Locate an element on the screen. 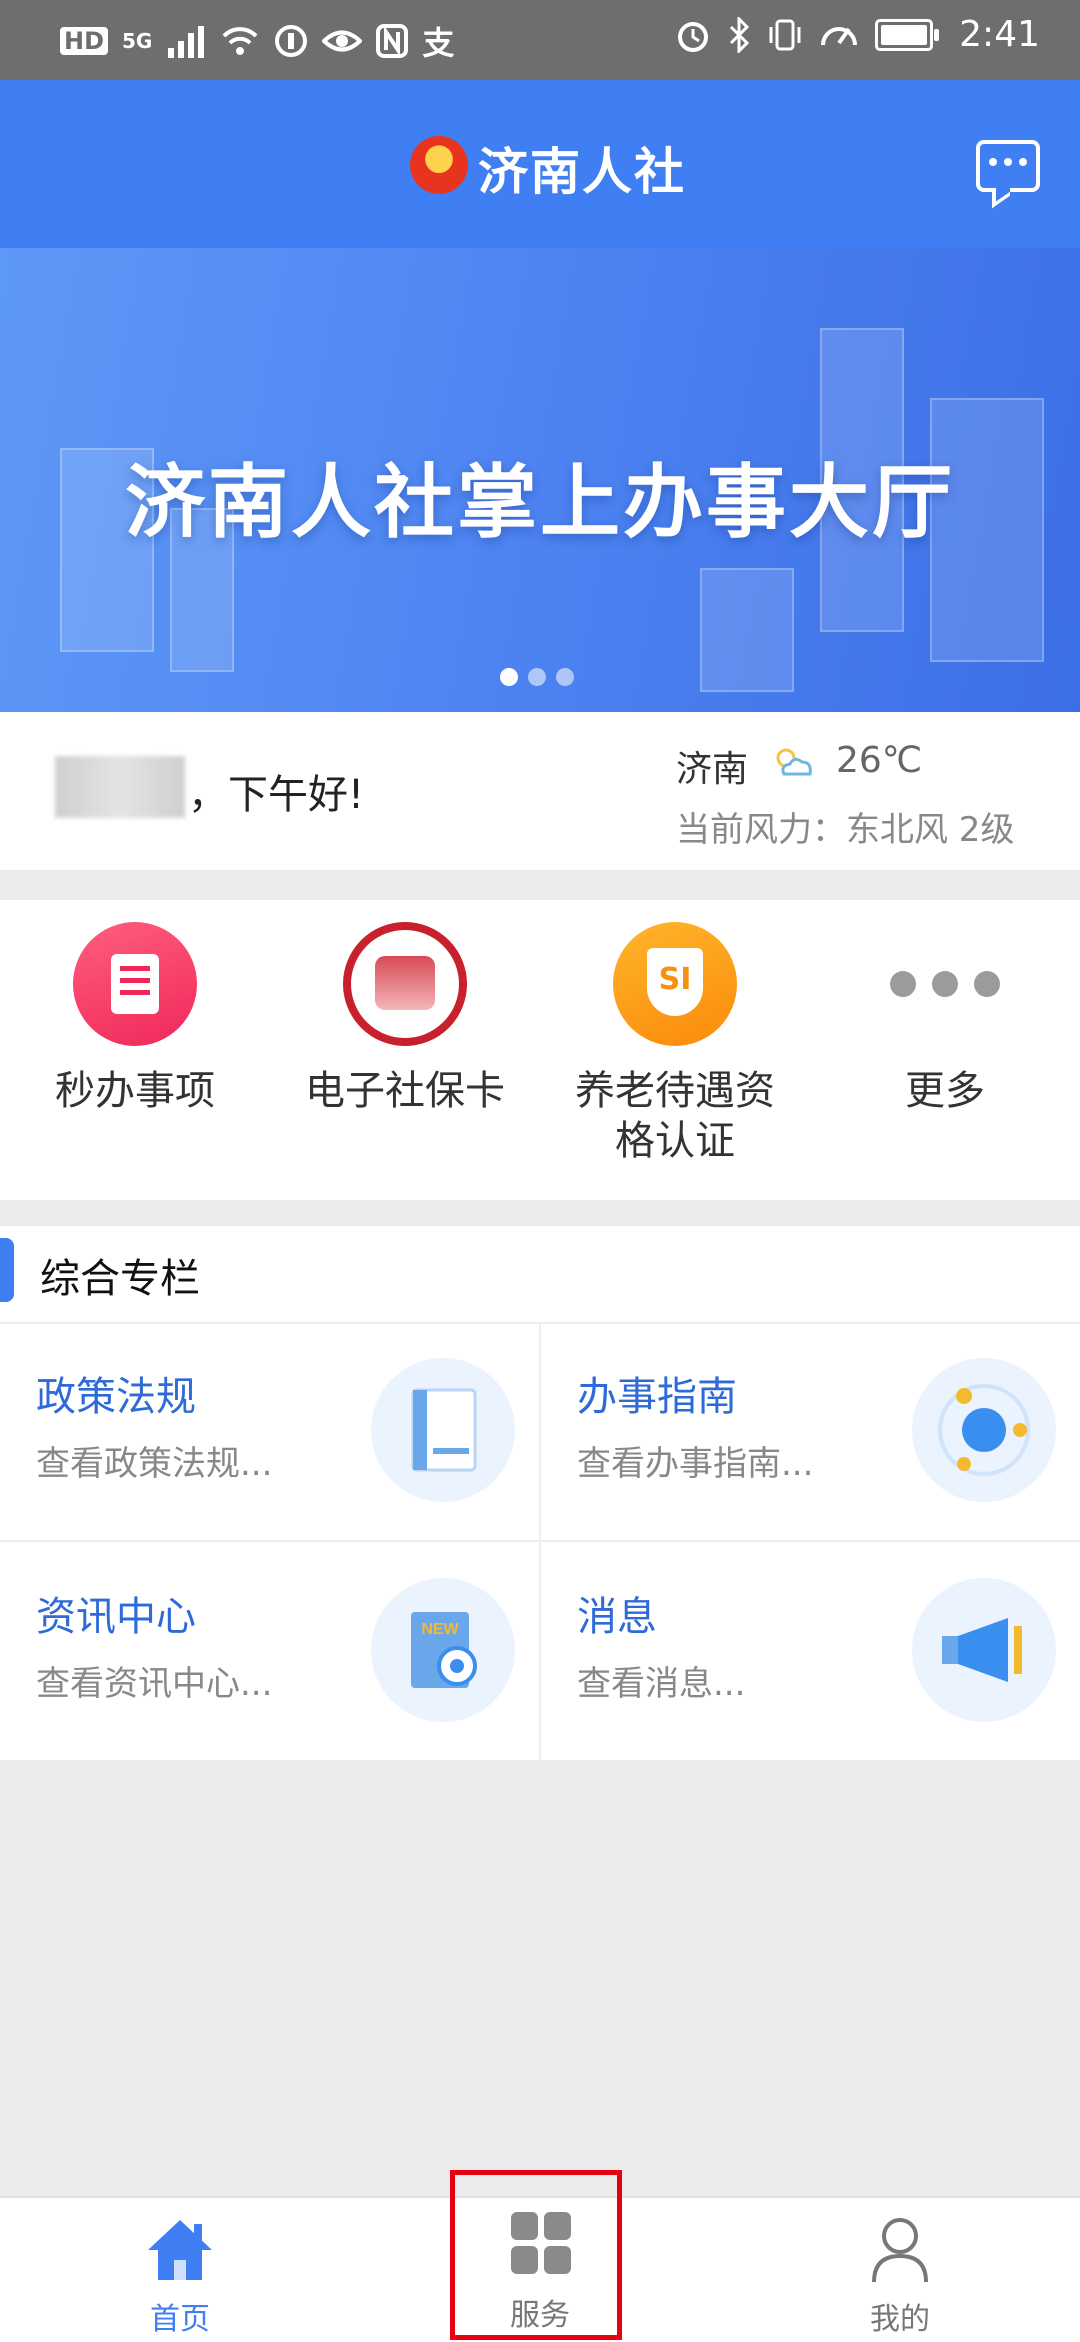 The image size is (1080, 2342). partly-cloudy-icon is located at coordinates (794, 762).